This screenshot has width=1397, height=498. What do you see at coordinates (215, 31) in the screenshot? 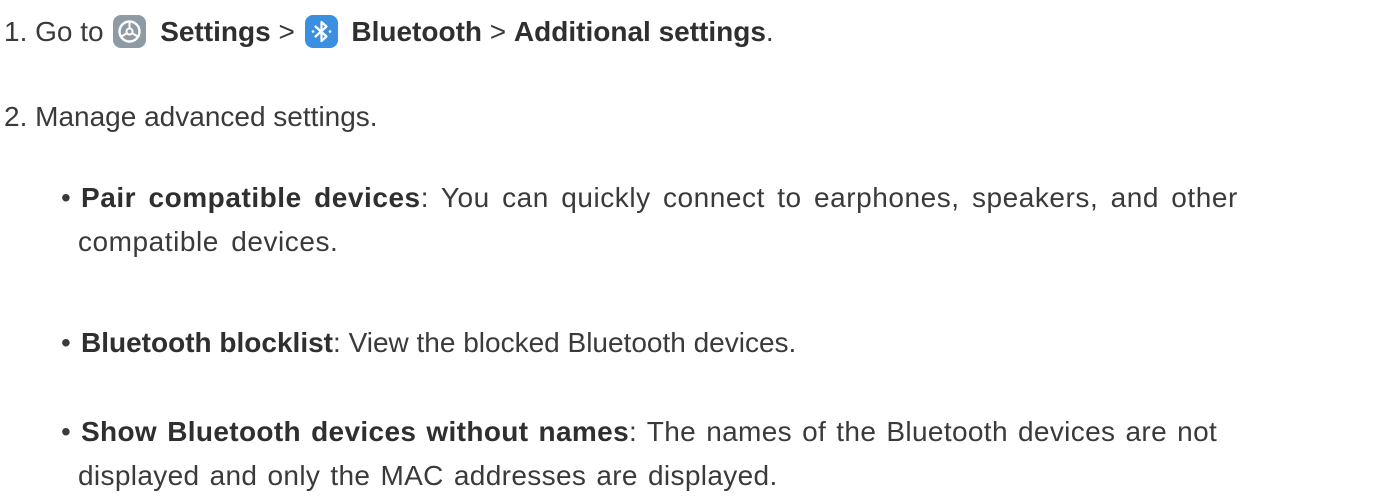
I see `settings-label: Settings` at bounding box center [215, 31].